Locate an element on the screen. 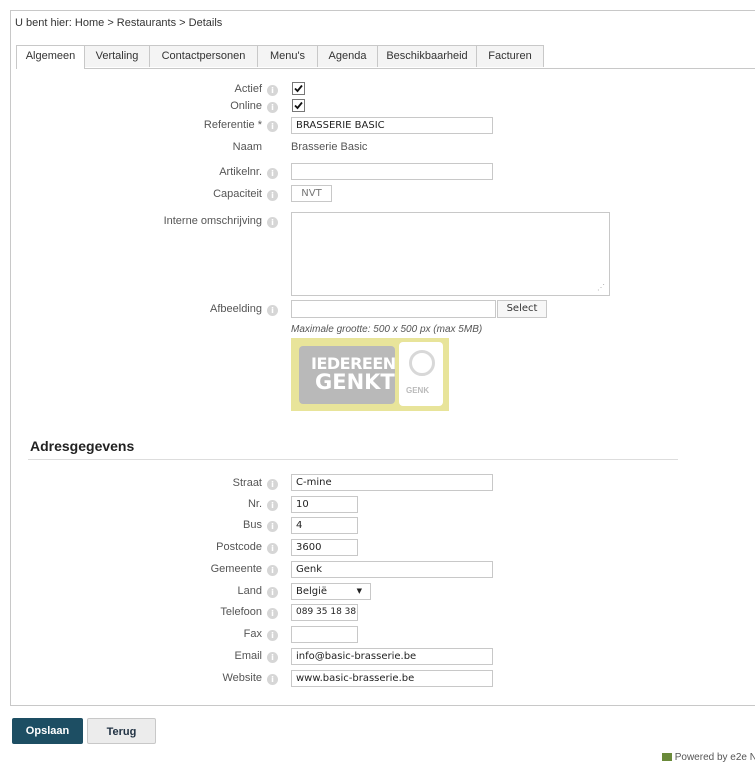  footer: Powered by e2e N is located at coordinates (708, 757).